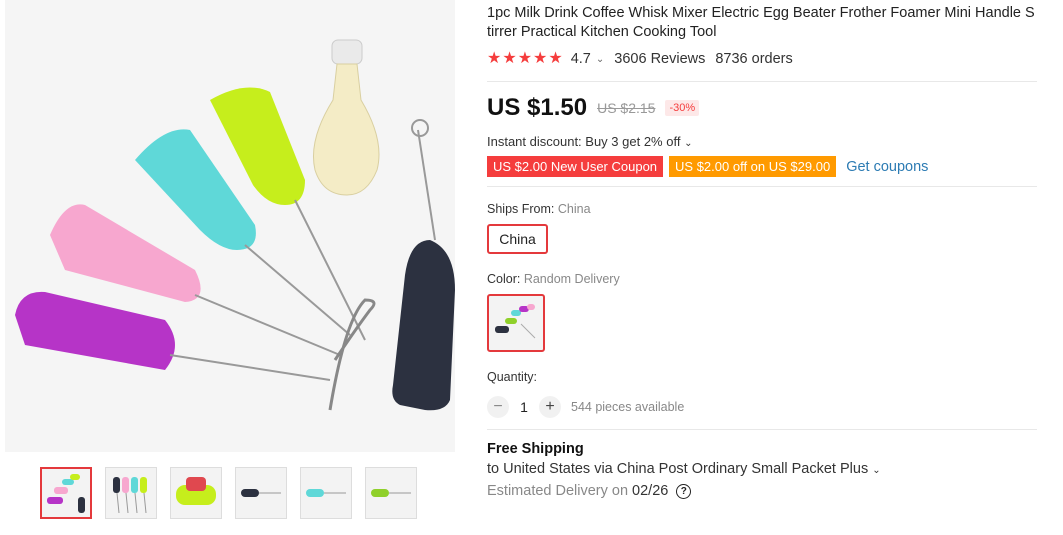 The width and height of the screenshot is (1063, 535). Describe the element at coordinates (571, 279) in the screenshot. I see `color-value: Random Delivery` at that location.